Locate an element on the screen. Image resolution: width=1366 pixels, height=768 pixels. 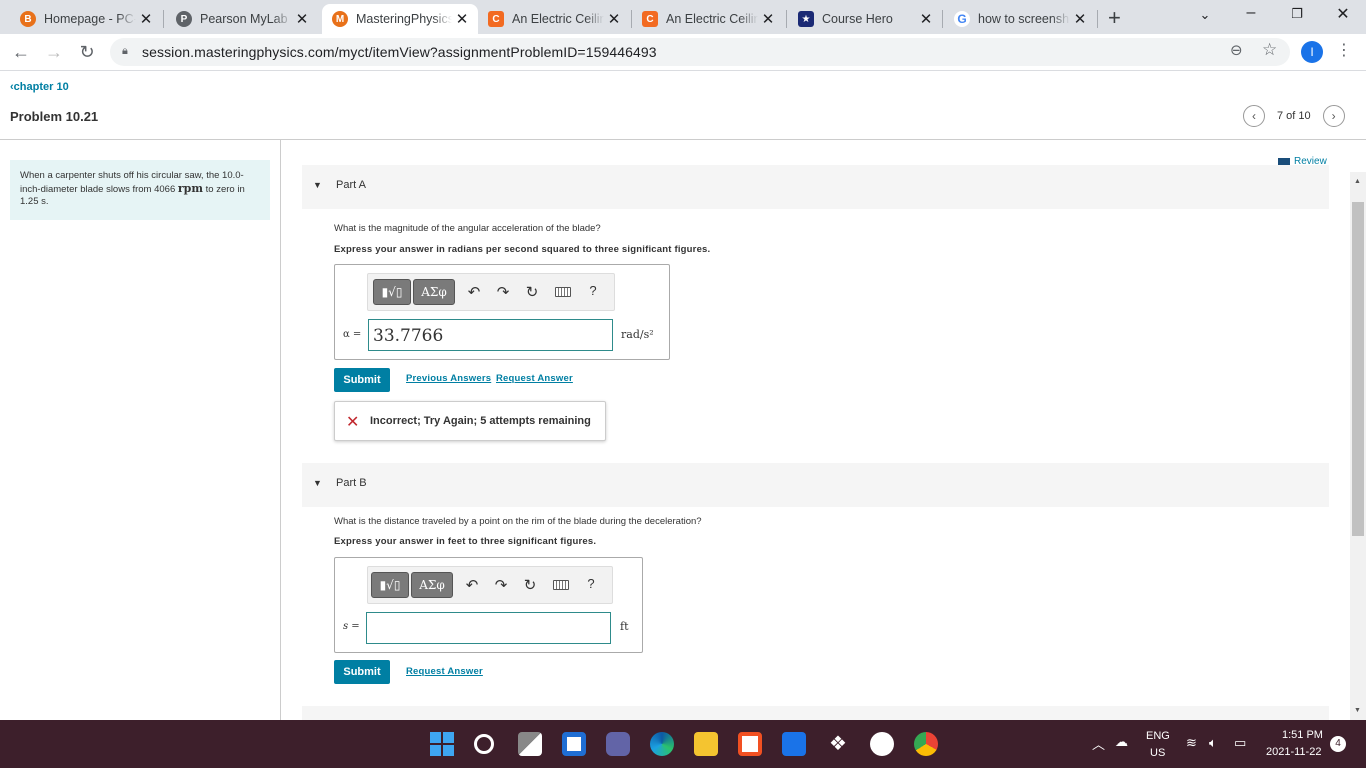
tab-favicon-icon: C is located at coordinates (496, 19).